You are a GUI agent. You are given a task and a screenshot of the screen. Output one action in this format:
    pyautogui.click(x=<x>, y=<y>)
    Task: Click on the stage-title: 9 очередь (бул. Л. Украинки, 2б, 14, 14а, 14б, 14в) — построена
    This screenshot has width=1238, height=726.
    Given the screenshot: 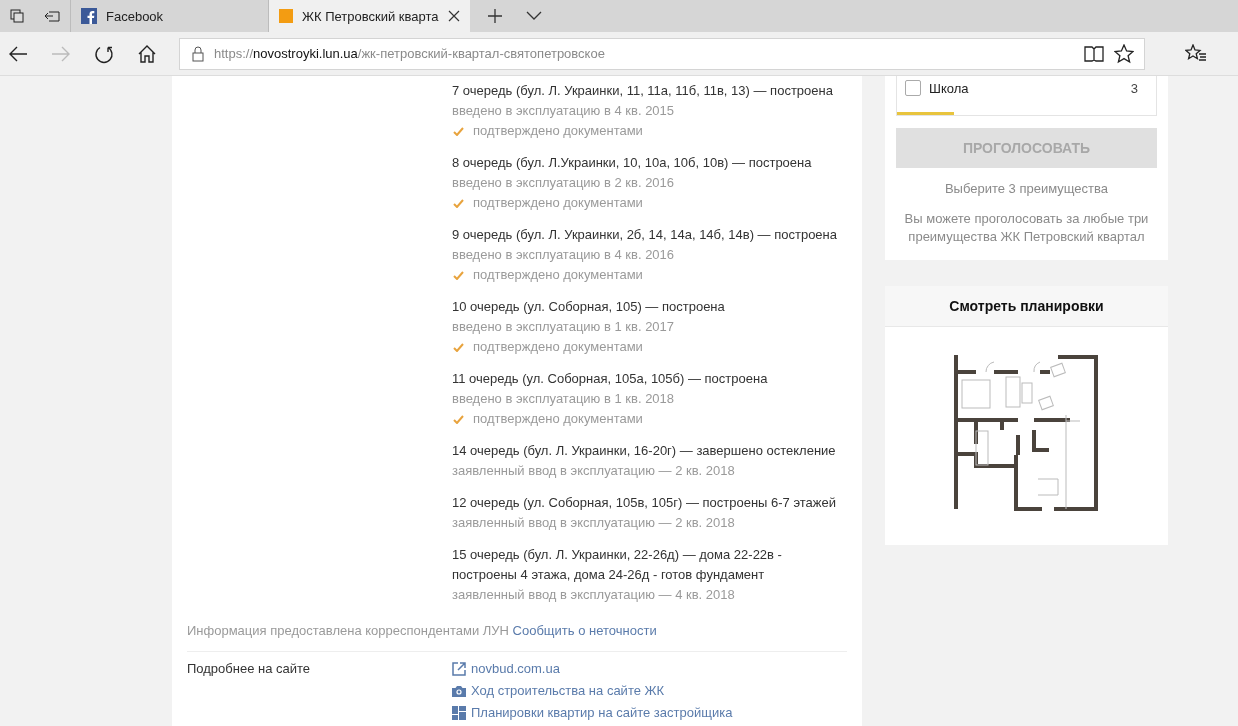 What is the action you would take?
    pyautogui.click(x=645, y=235)
    